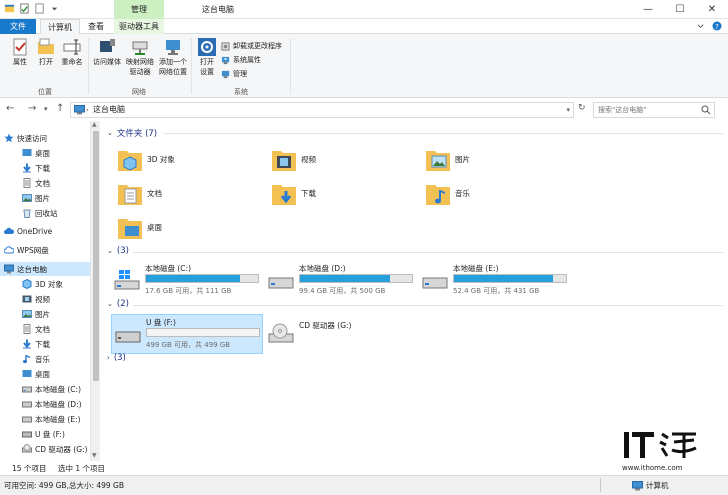  What do you see at coordinates (20, 52) in the screenshot?
I see `properties-button: 属性` at bounding box center [20, 52].